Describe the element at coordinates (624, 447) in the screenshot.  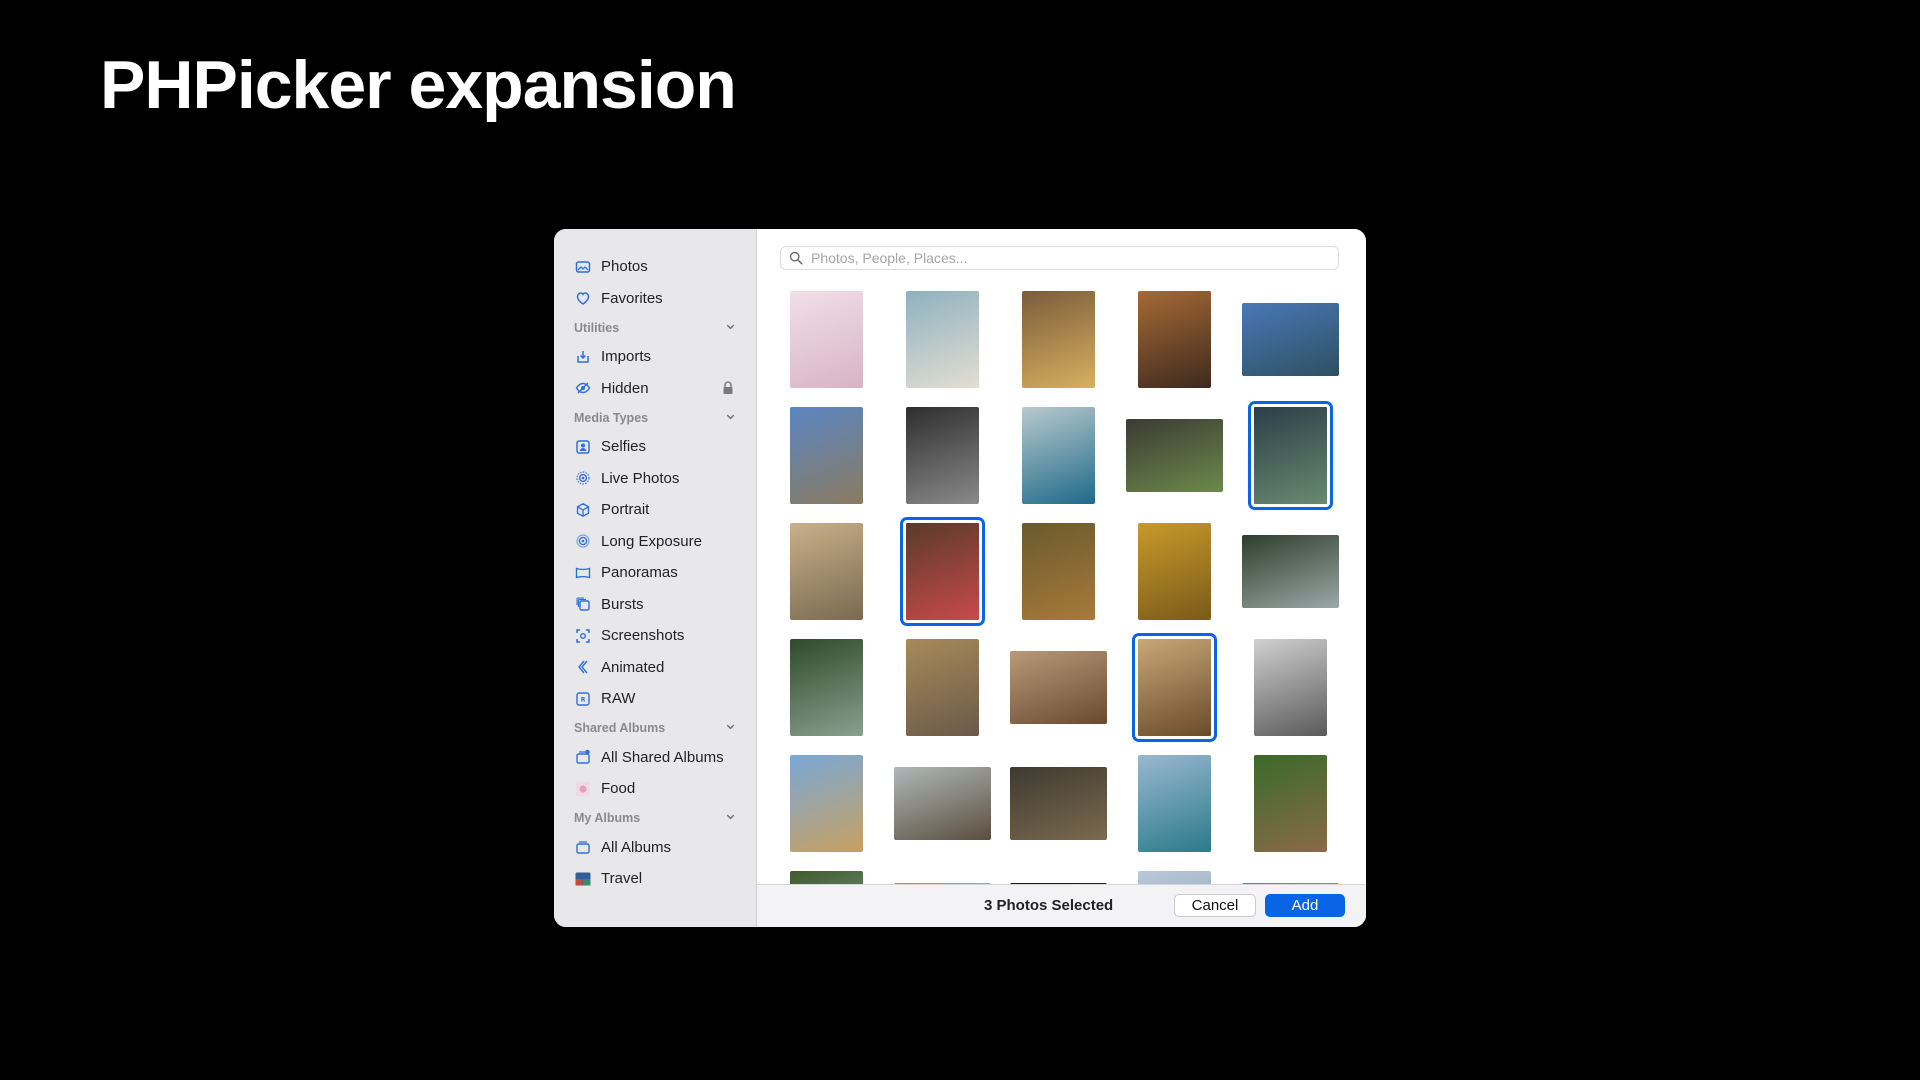
I see `sidebar-item-label: Selfies` at that location.